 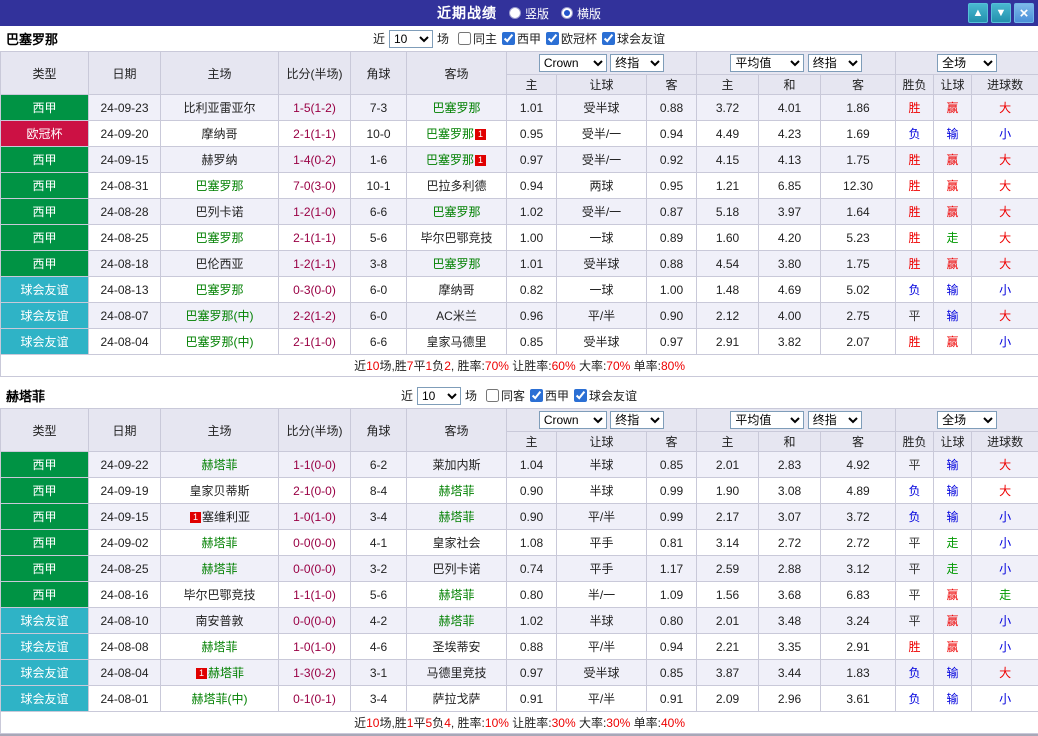 I want to click on home-odds-cell: 1.01, so click(x=532, y=264).